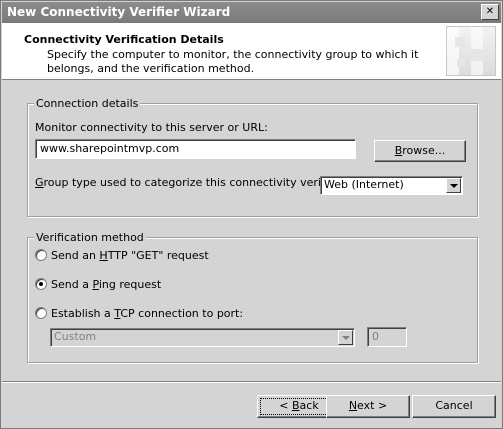 Image resolution: width=503 pixels, height=429 pixels. I want to click on ping-radio, so click(41, 284).